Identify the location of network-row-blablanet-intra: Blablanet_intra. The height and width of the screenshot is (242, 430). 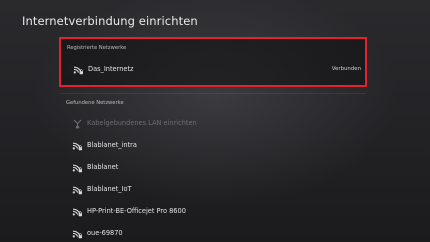
(217, 145).